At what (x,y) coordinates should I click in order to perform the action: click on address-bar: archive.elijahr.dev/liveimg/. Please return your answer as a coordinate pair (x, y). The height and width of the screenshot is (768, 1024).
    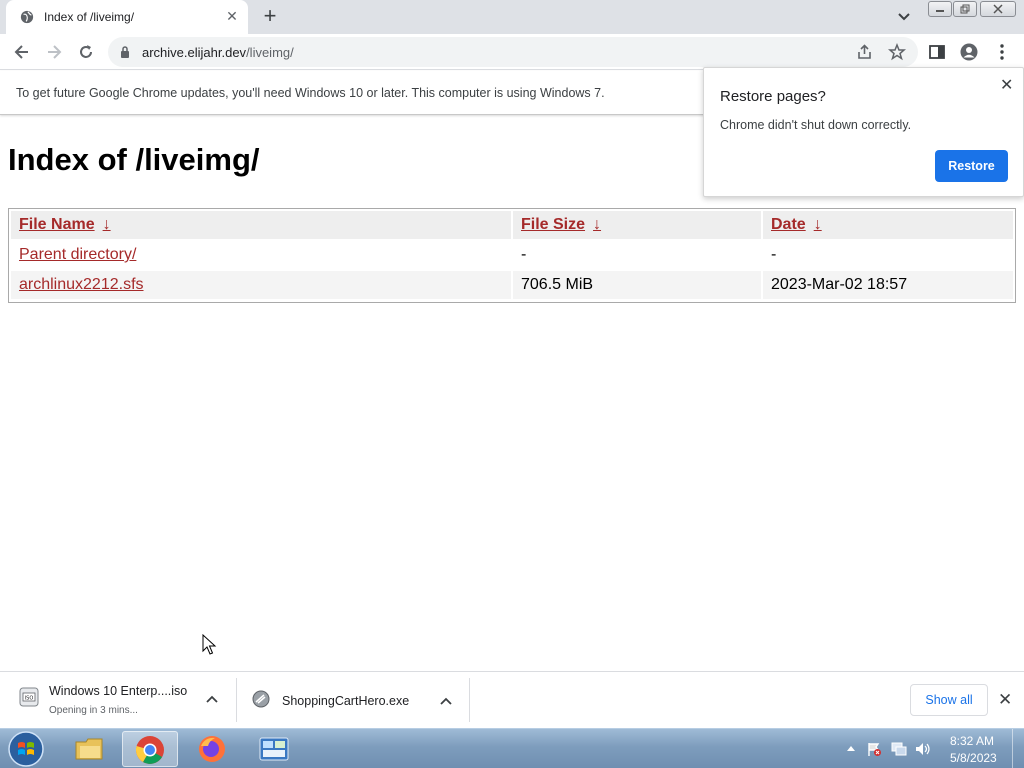
    Looking at the image, I should click on (513, 52).